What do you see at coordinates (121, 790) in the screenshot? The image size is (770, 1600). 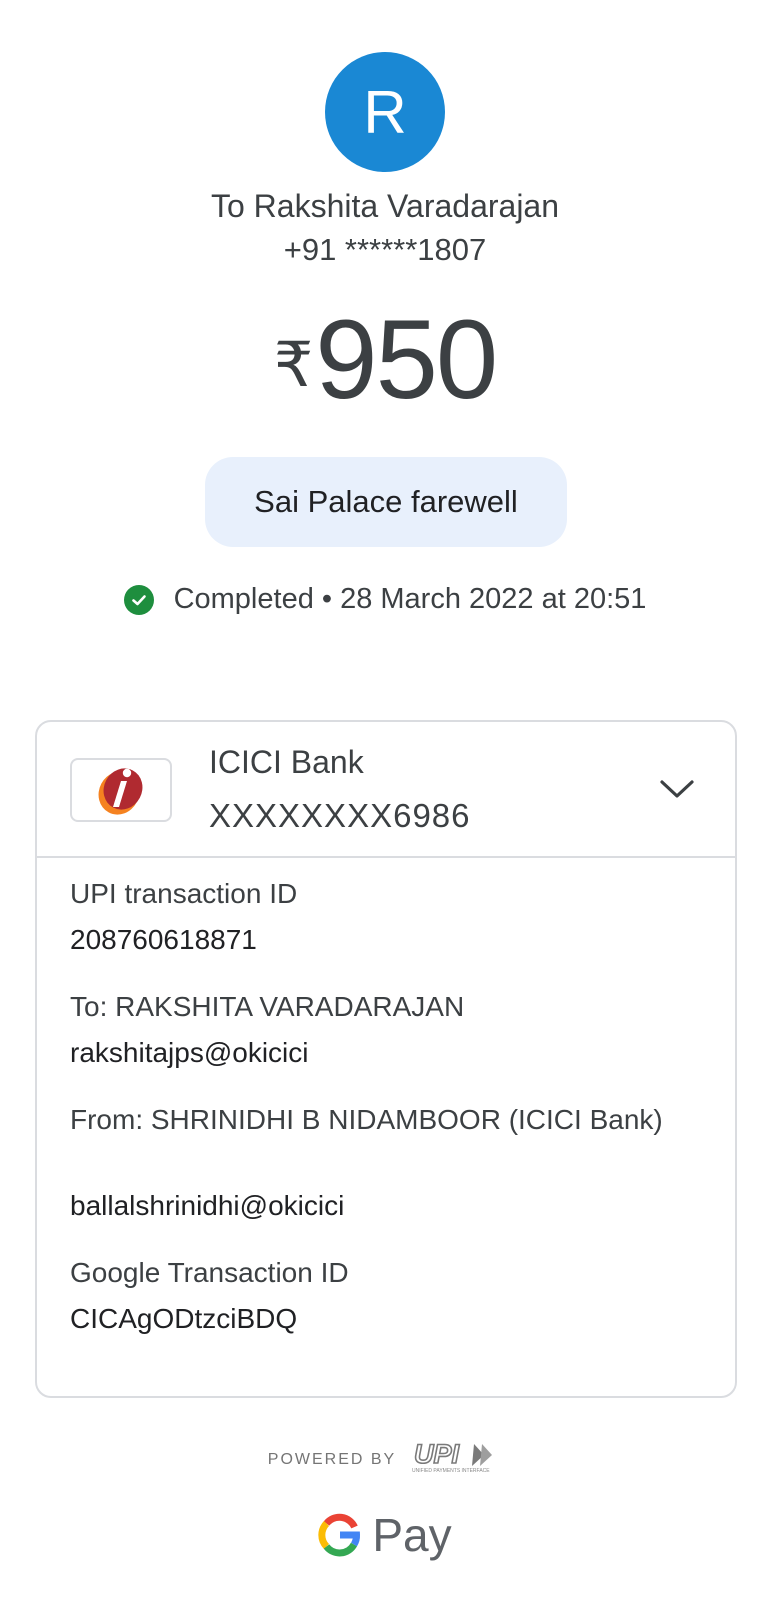 I see `icici-logo-icon` at bounding box center [121, 790].